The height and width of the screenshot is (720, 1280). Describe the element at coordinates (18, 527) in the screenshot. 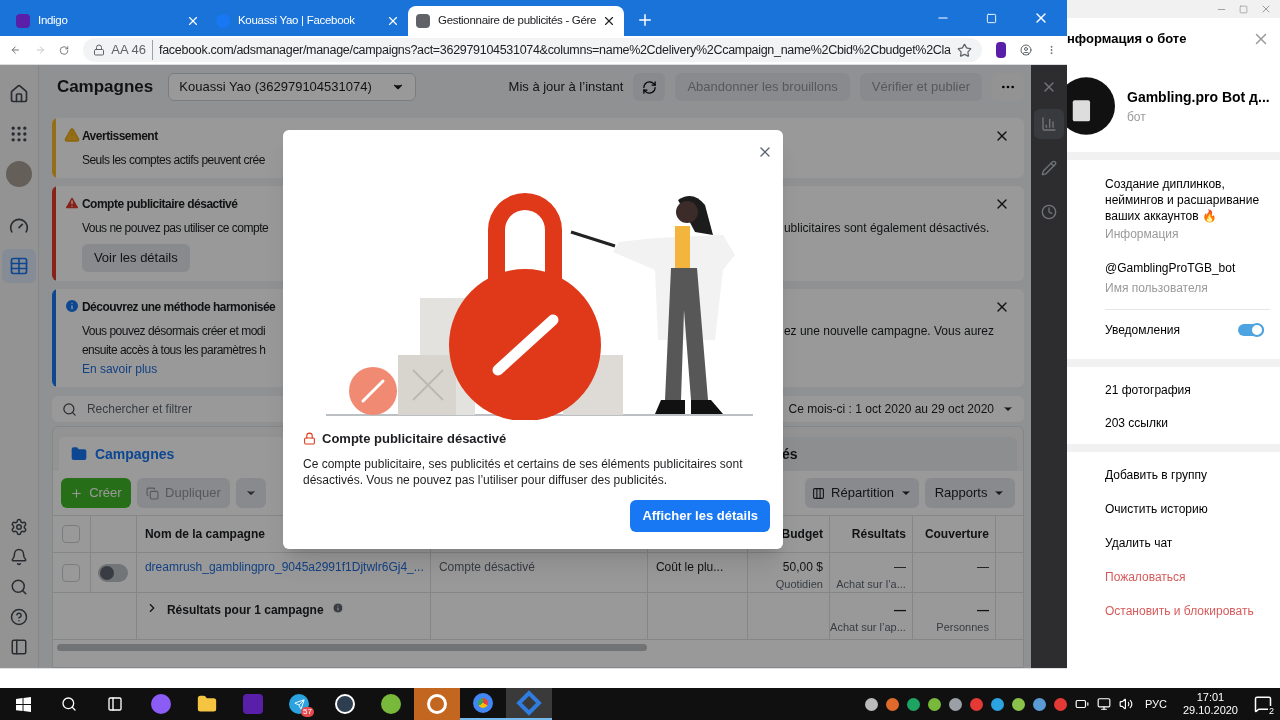

I see `settings-icon` at that location.